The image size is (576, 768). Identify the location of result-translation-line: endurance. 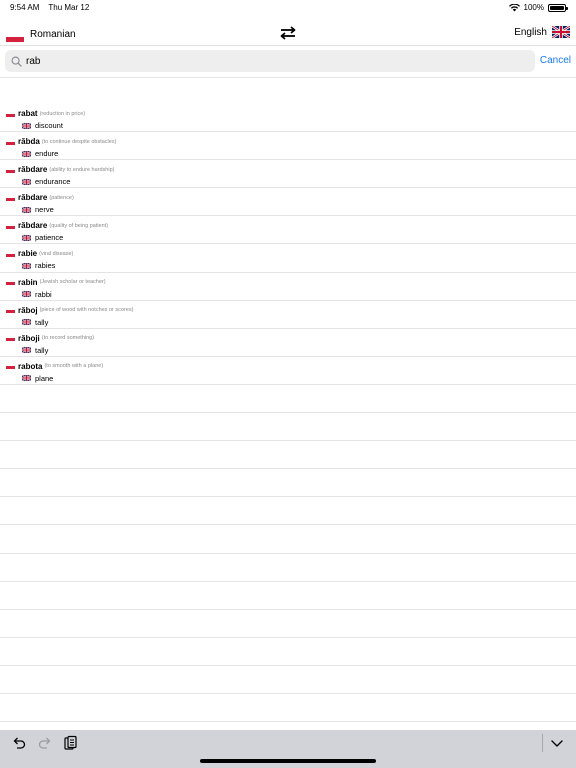
(46, 181).